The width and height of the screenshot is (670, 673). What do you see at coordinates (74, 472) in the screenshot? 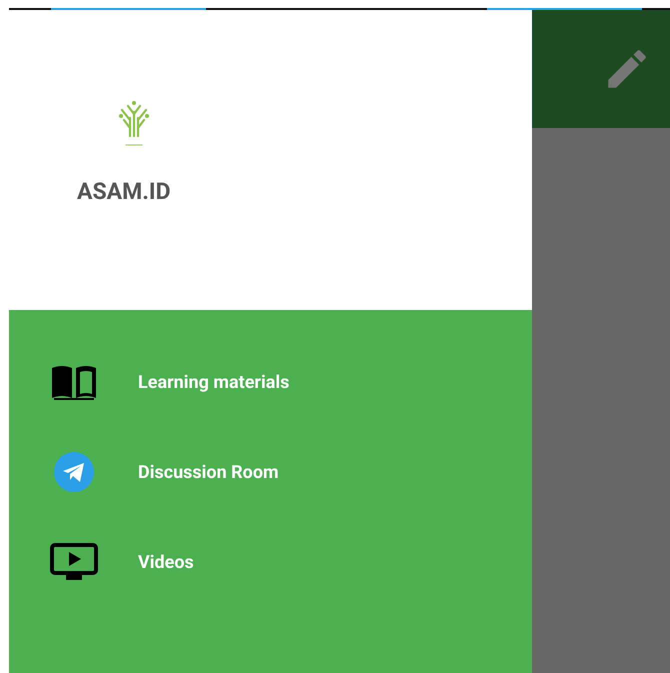
I see `telegram-icon` at bounding box center [74, 472].